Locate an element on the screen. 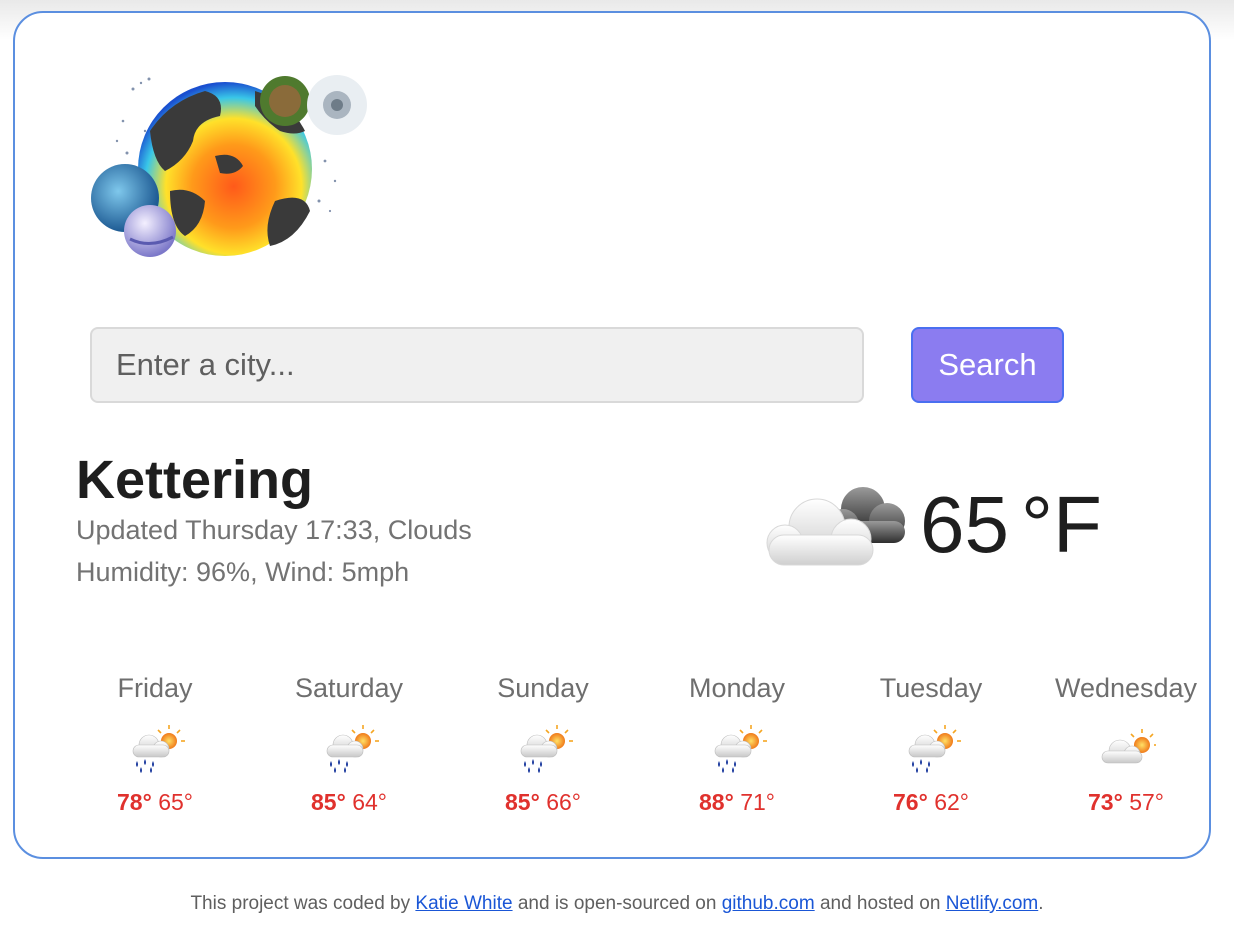 The image size is (1234, 946). forecast-min: 62° is located at coordinates (951, 802).